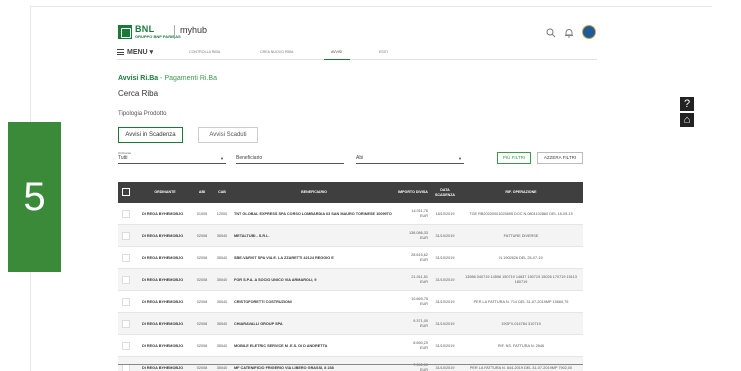 The width and height of the screenshot is (741, 371). I want to click on abi-select: Abi ▼, so click(410, 159).